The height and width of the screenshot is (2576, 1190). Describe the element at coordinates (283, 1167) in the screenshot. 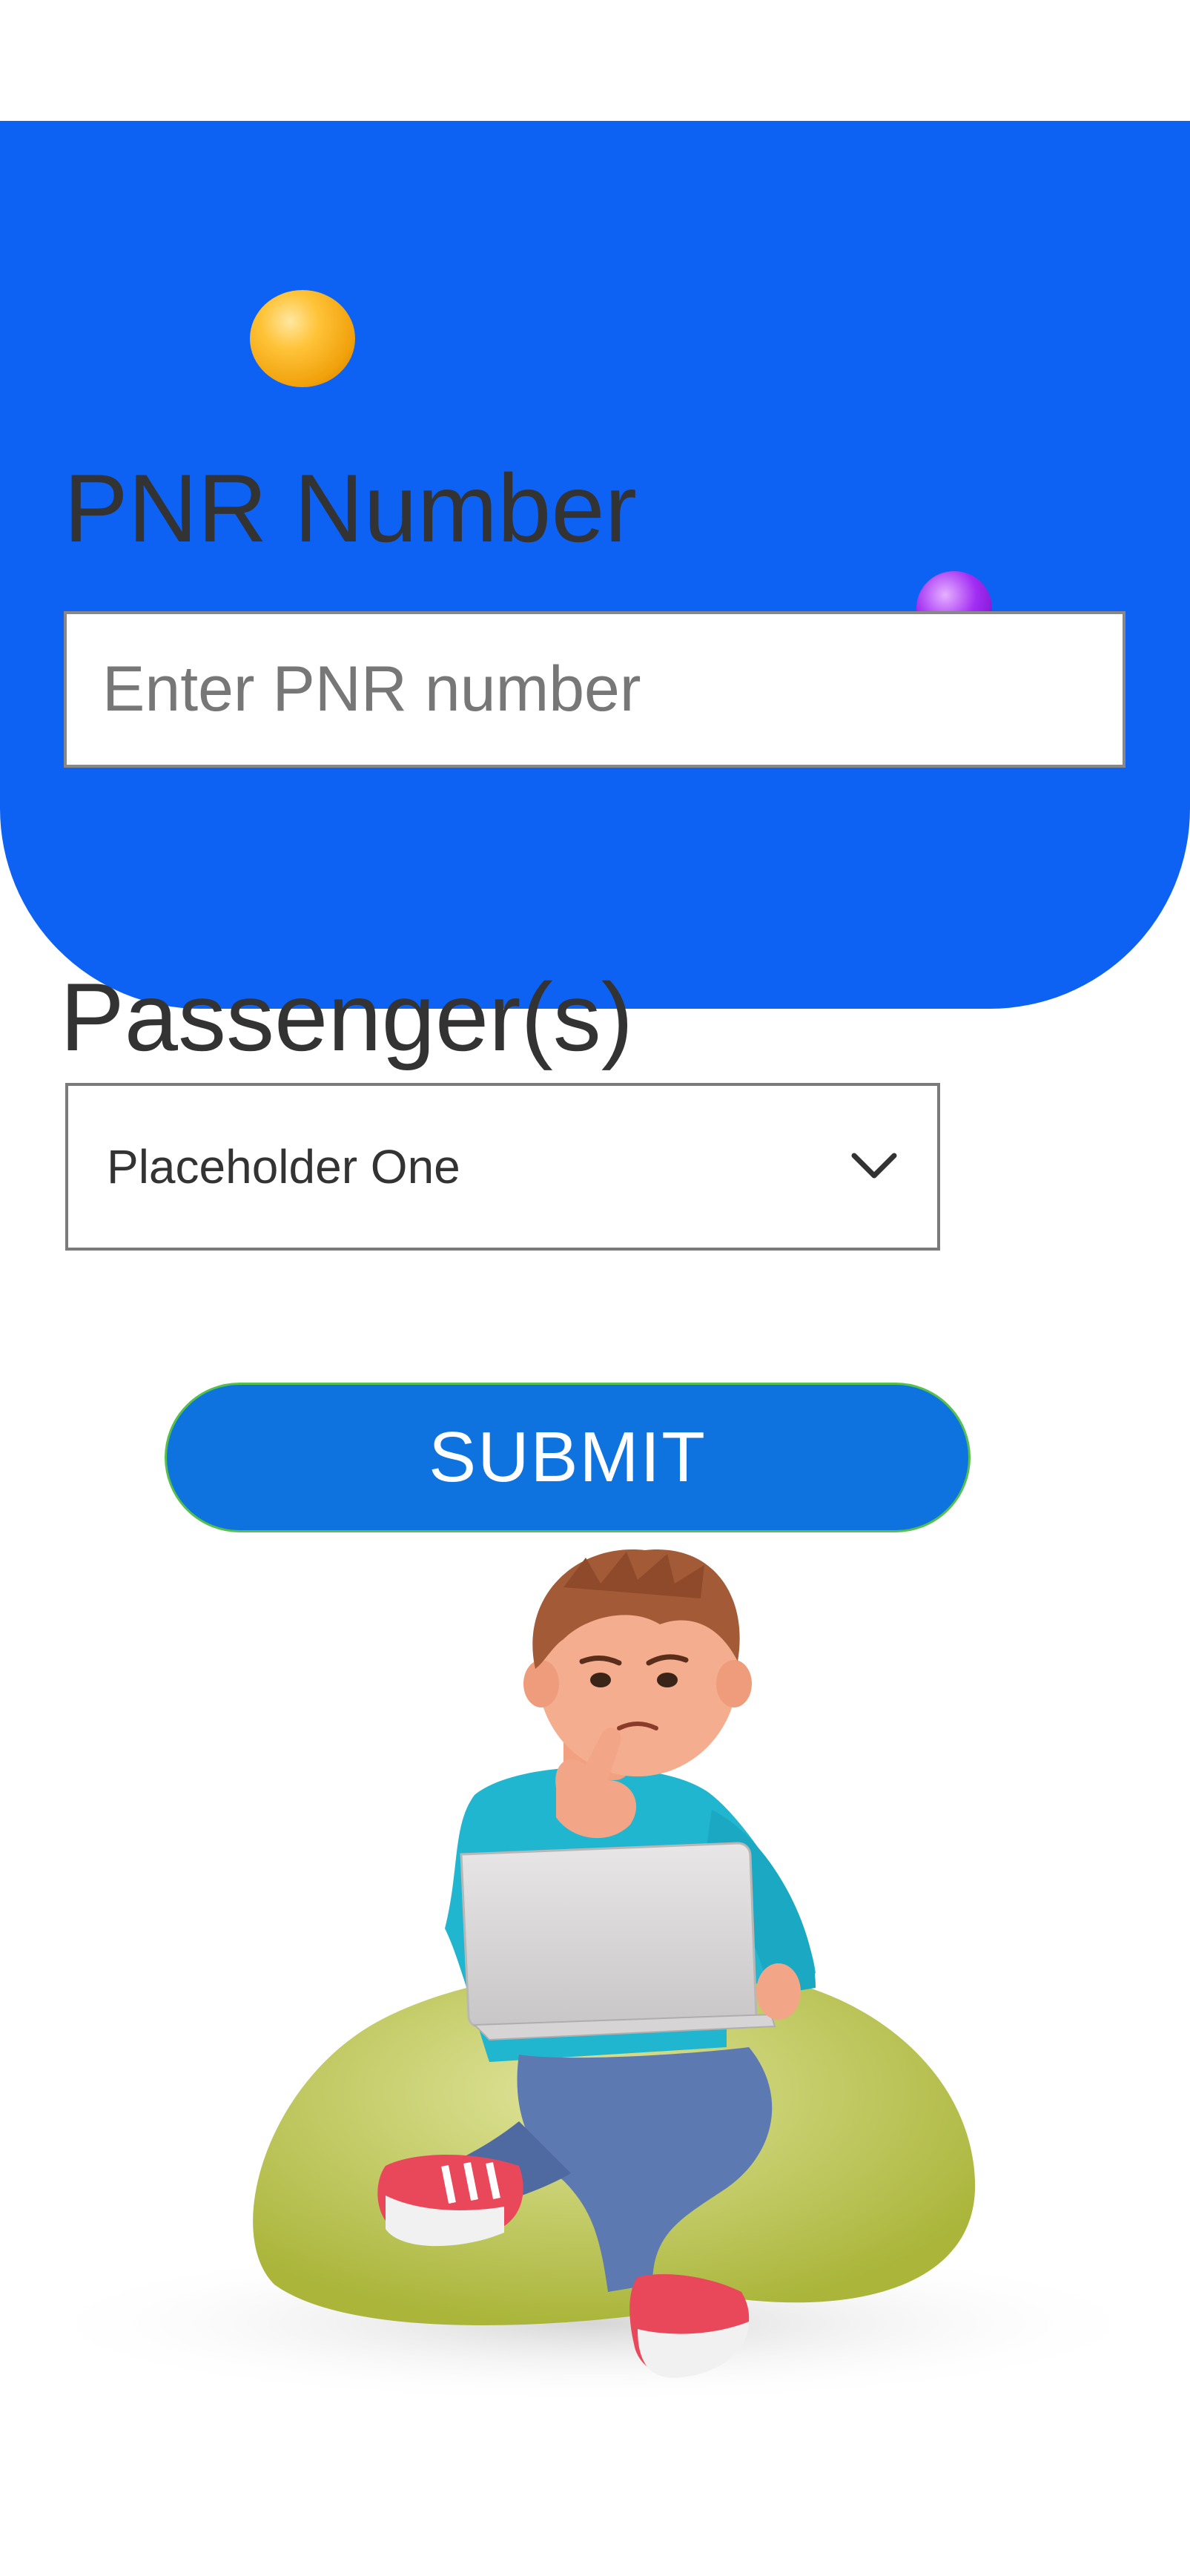

I see `passengers-selected-value: Placeholder One` at that location.